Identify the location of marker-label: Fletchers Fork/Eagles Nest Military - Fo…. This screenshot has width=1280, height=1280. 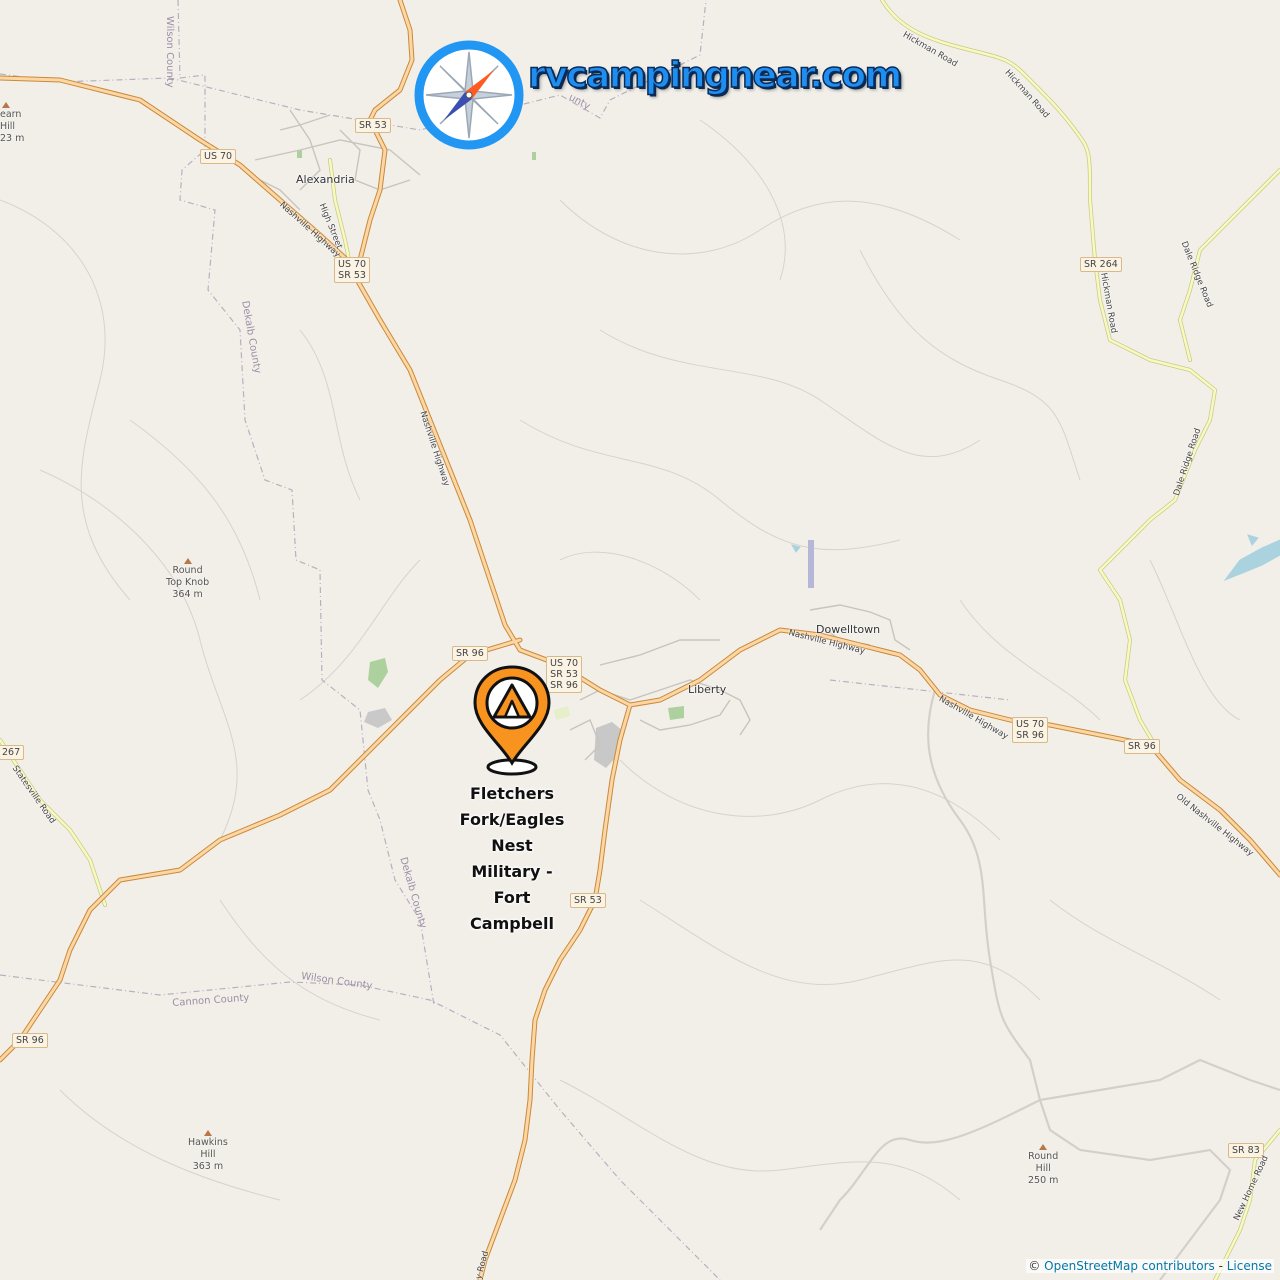
(512, 859).